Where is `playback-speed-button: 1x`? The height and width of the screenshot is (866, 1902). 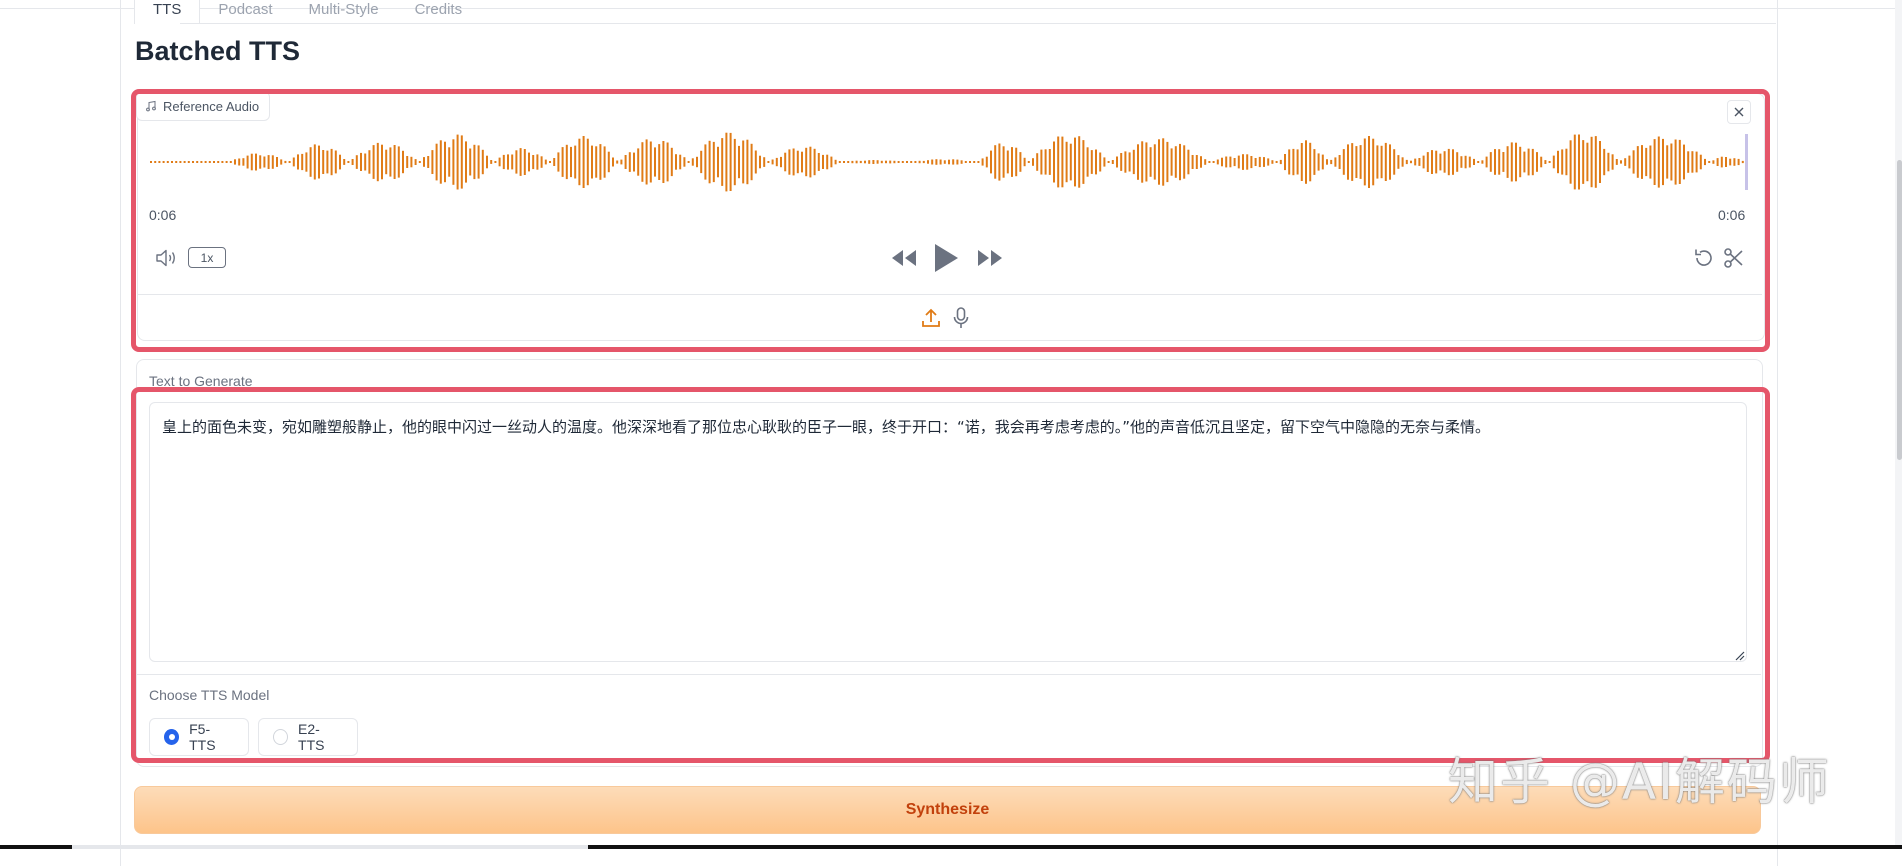 playback-speed-button: 1x is located at coordinates (207, 257).